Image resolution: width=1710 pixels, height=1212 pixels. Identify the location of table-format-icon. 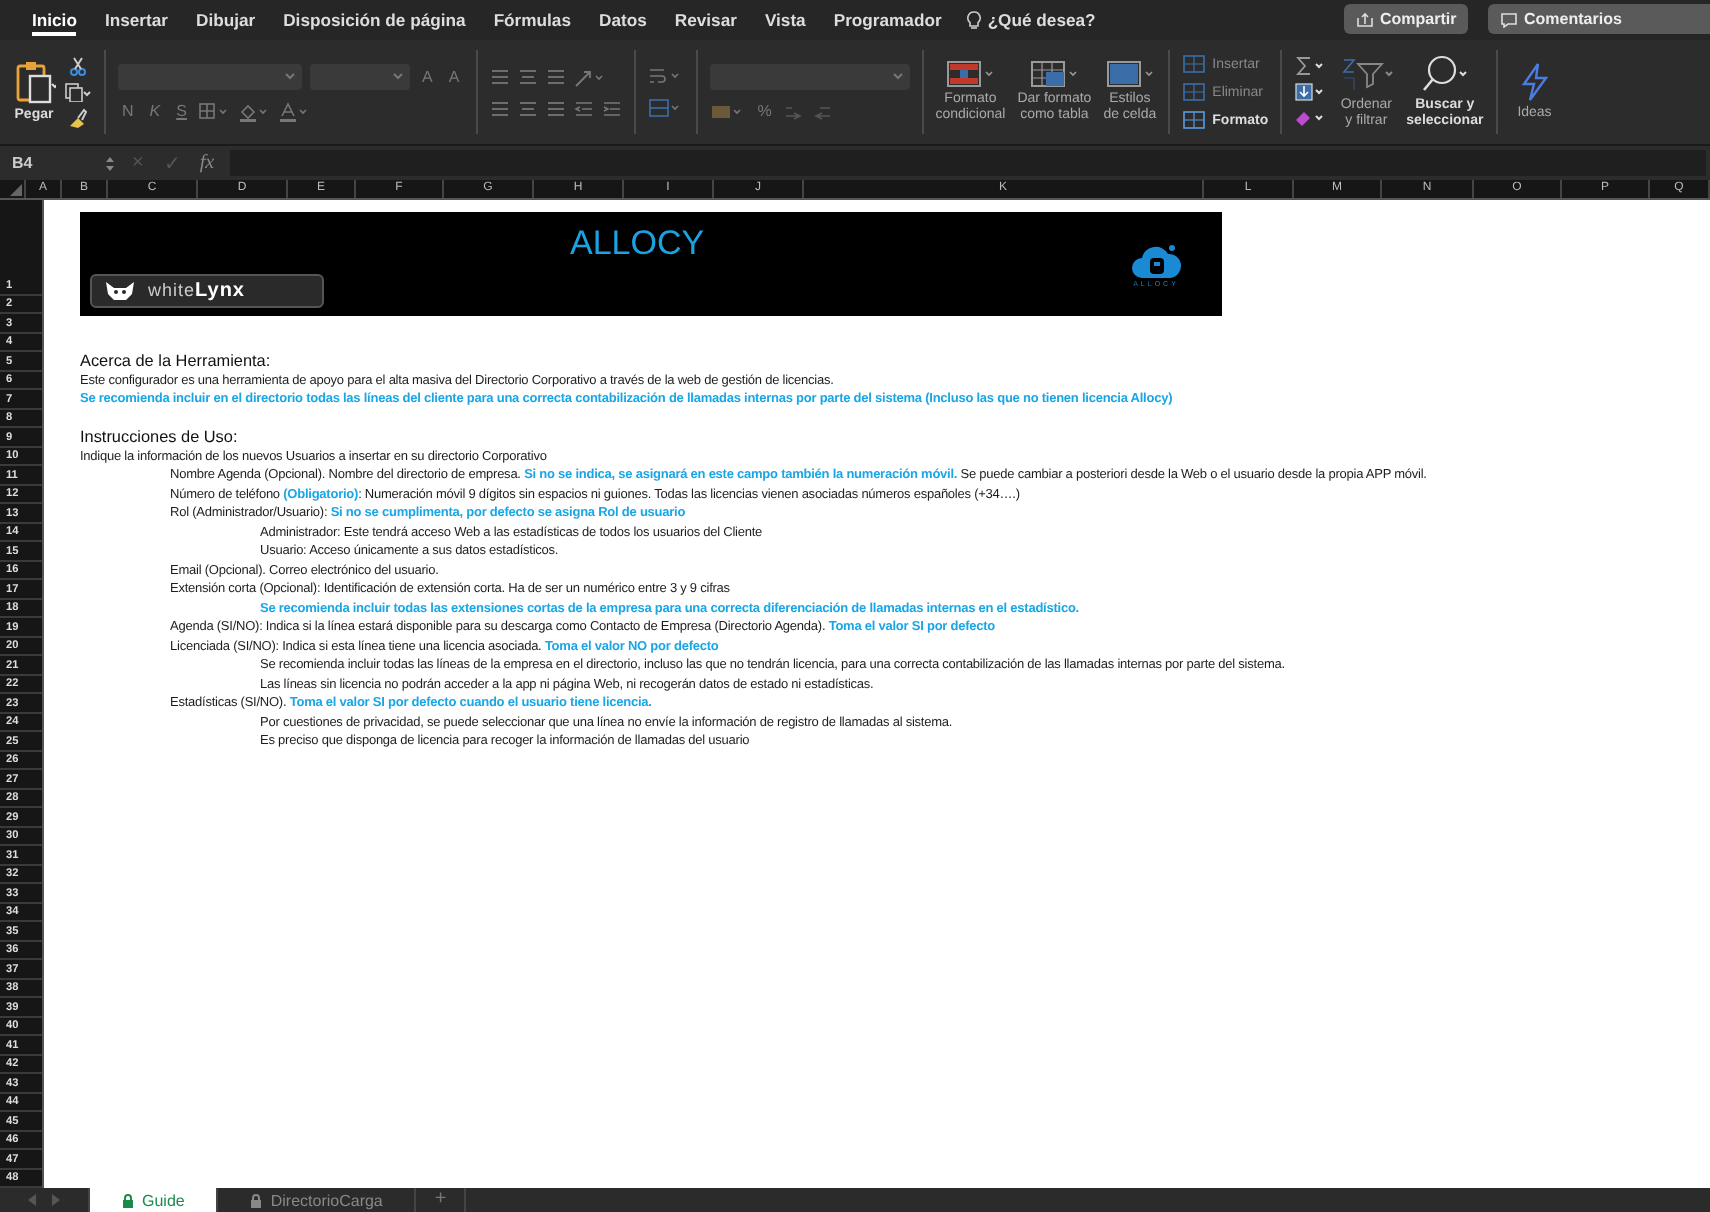
(1054, 74).